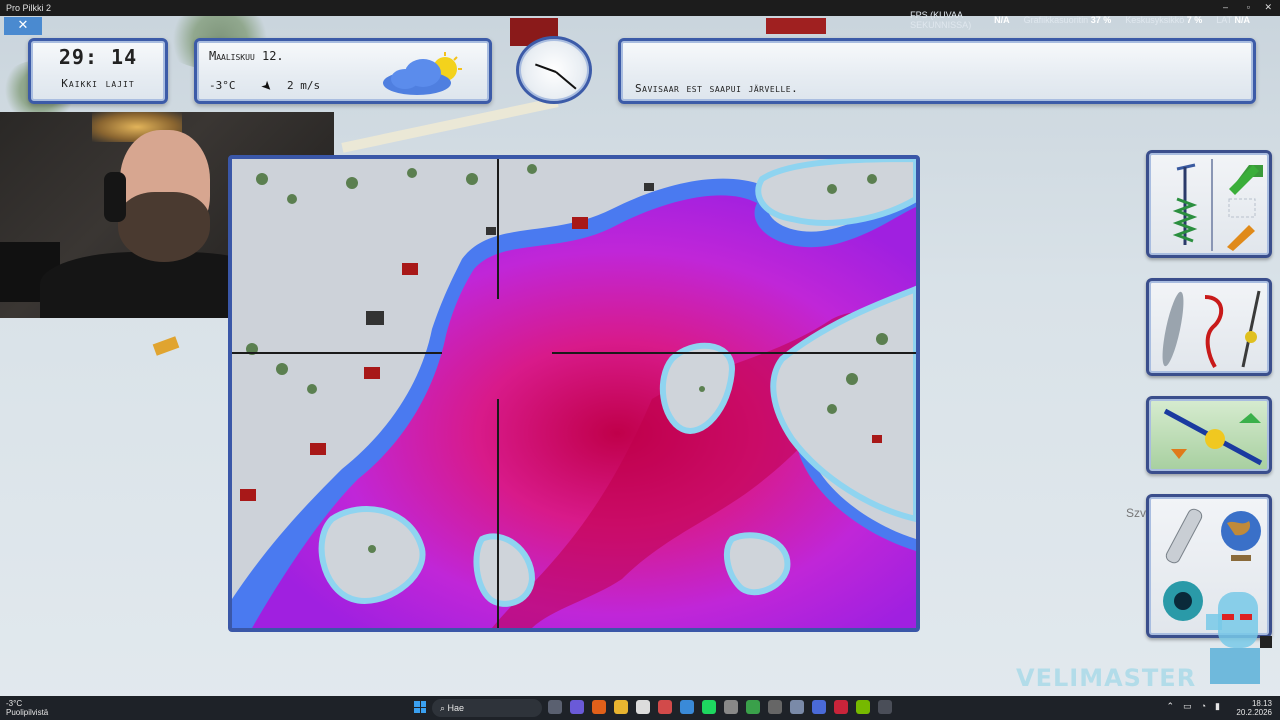 This screenshot has height=720, width=1280. I want to click on taskbar-search-label: Hae, so click(456, 708).